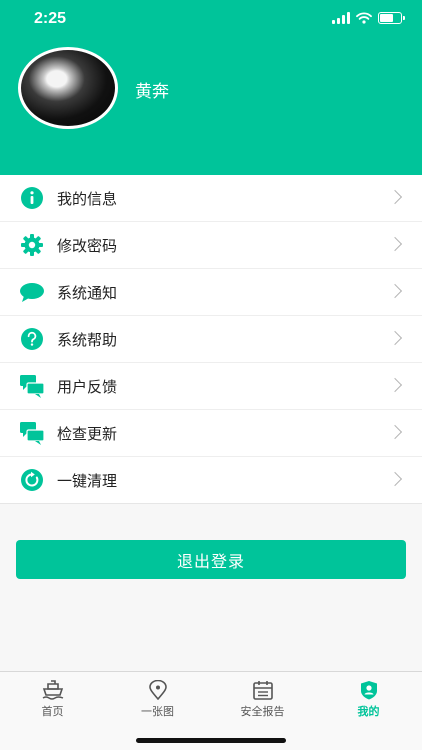 The width and height of the screenshot is (422, 750). I want to click on menu-item-check-update: 检查更新, so click(211, 433).